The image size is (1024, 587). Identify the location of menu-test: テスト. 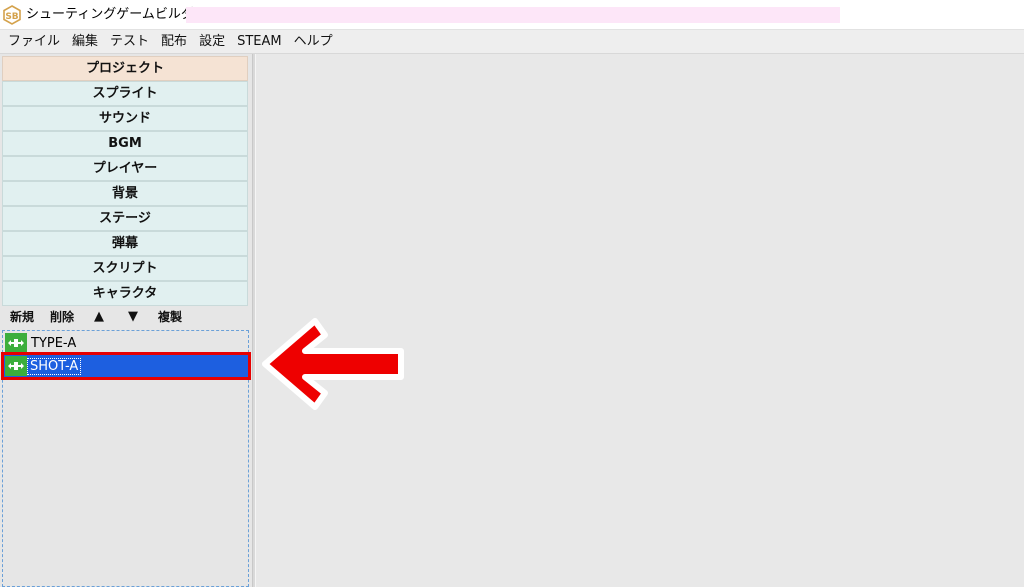
(129, 42).